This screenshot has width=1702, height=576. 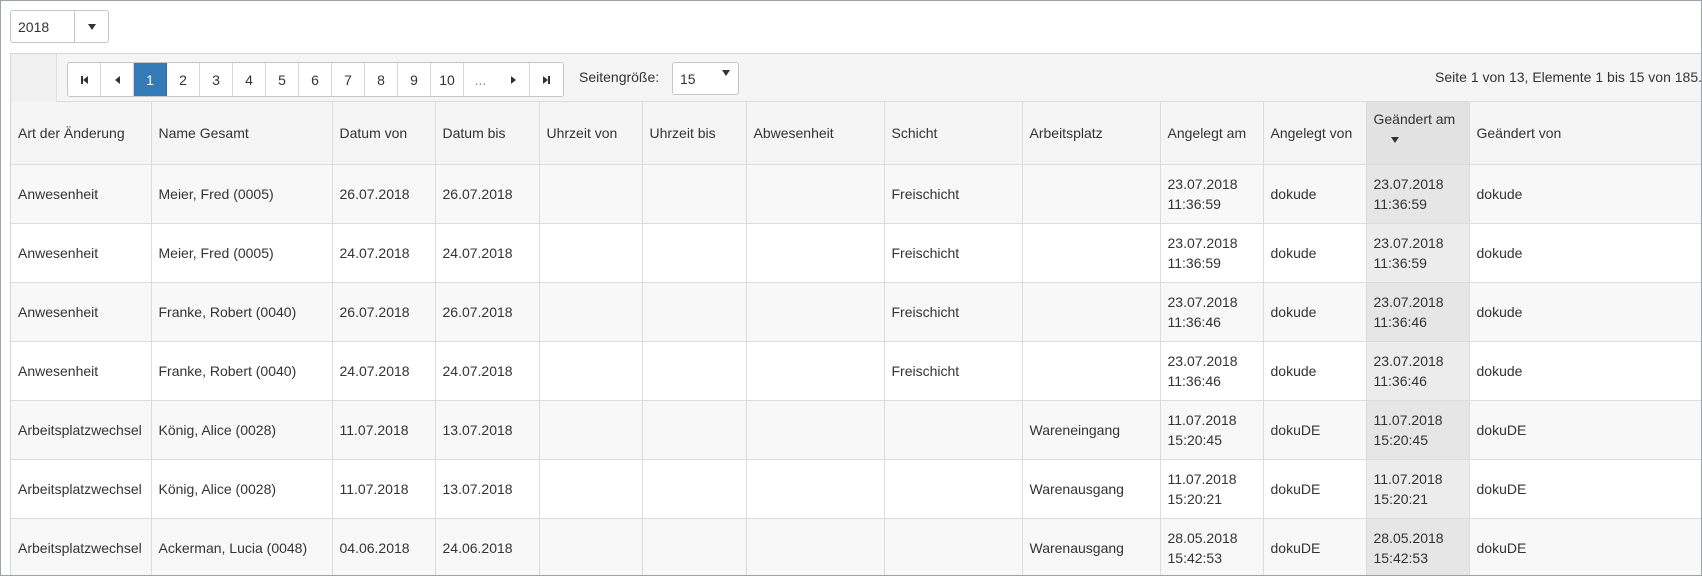 What do you see at coordinates (34, 78) in the screenshot?
I see `pager-gutter` at bounding box center [34, 78].